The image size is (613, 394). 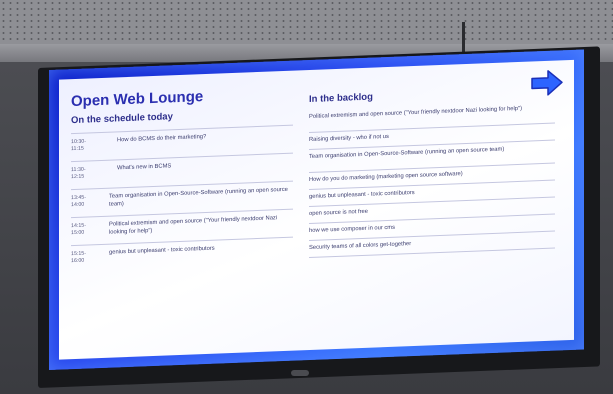 What do you see at coordinates (300, 373) in the screenshot?
I see `tv-logo` at bounding box center [300, 373].